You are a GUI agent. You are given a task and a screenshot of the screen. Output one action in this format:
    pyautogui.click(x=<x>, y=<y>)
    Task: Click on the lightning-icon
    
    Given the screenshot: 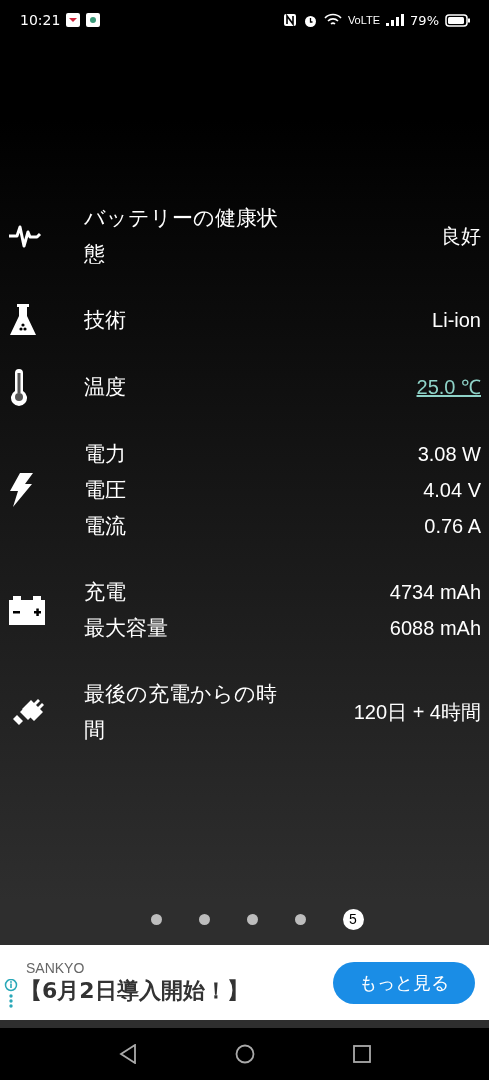 What is the action you would take?
    pyautogui.click(x=21, y=490)
    